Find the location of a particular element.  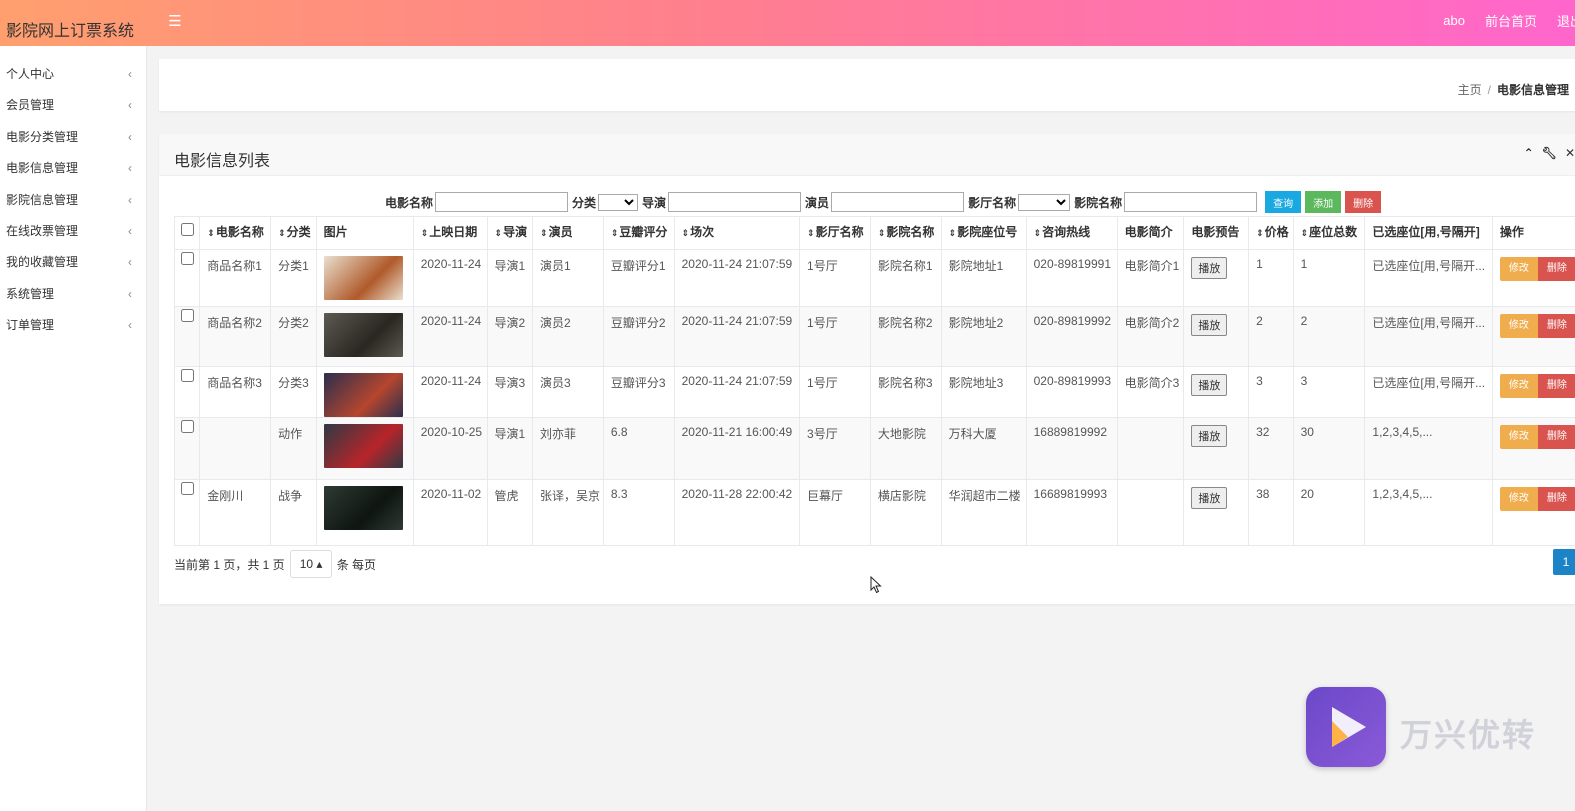

cell-cinema: 横店影院 is located at coordinates (905, 512).